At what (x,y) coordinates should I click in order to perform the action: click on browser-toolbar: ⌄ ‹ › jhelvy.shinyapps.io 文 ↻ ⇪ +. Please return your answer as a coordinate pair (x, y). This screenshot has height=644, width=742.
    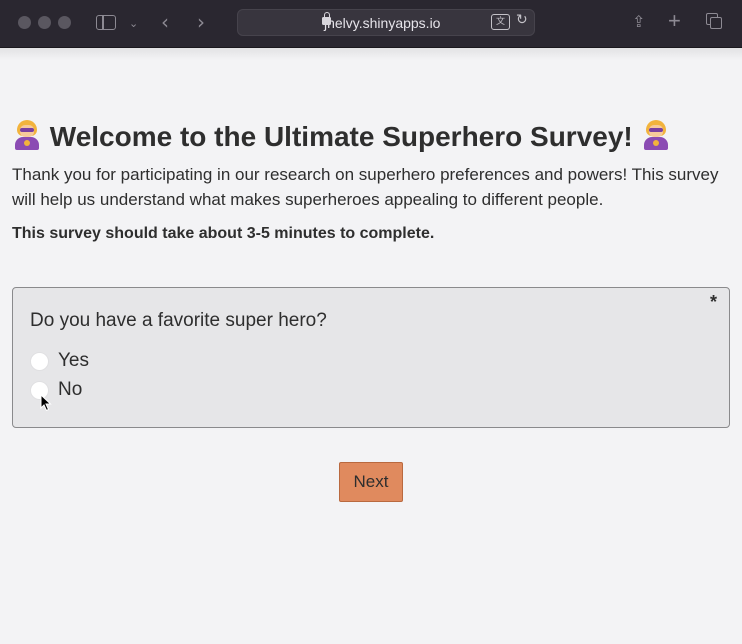
    Looking at the image, I should click on (371, 24).